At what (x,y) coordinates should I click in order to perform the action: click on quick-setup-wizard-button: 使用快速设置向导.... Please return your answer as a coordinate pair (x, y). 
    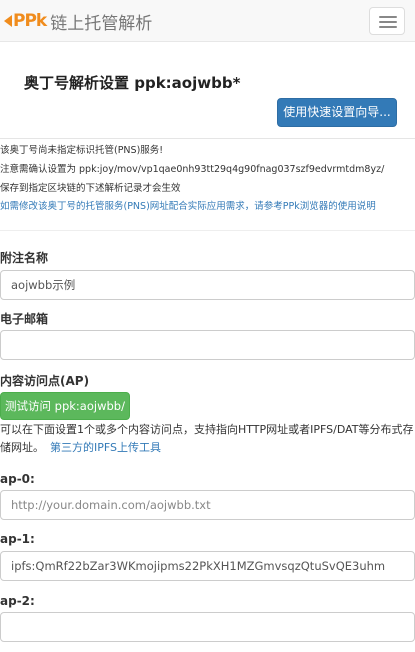
    Looking at the image, I should click on (337, 112).